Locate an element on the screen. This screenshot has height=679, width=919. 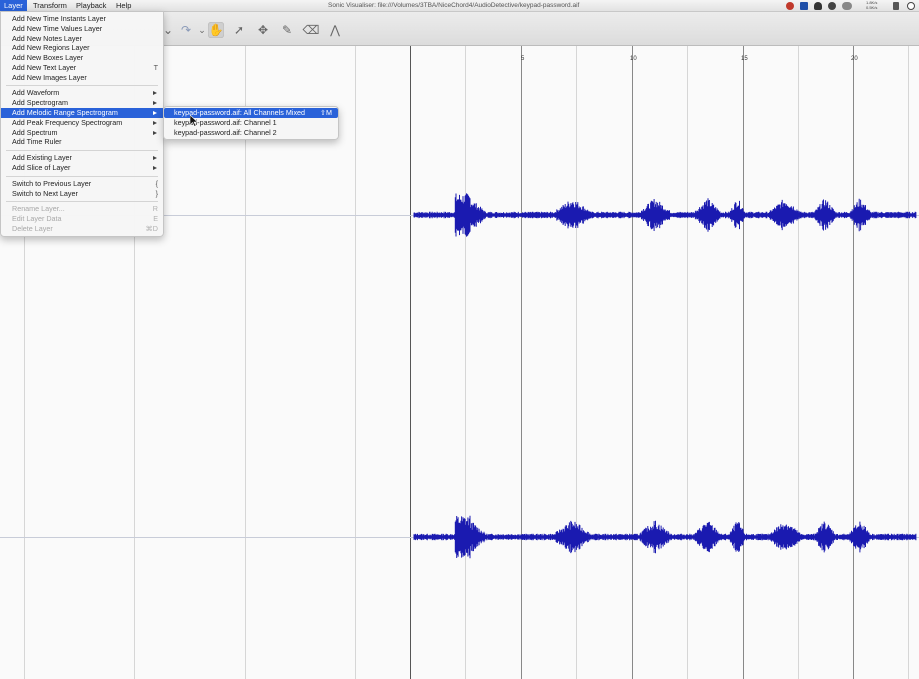
measure-icon: ⋀ is located at coordinates (335, 30).